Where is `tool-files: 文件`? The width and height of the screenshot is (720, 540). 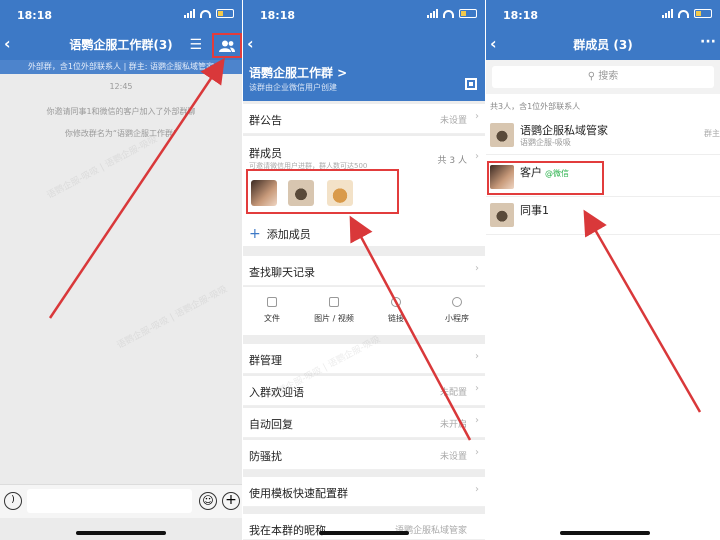
tool-files: 文件 is located at coordinates (272, 310).